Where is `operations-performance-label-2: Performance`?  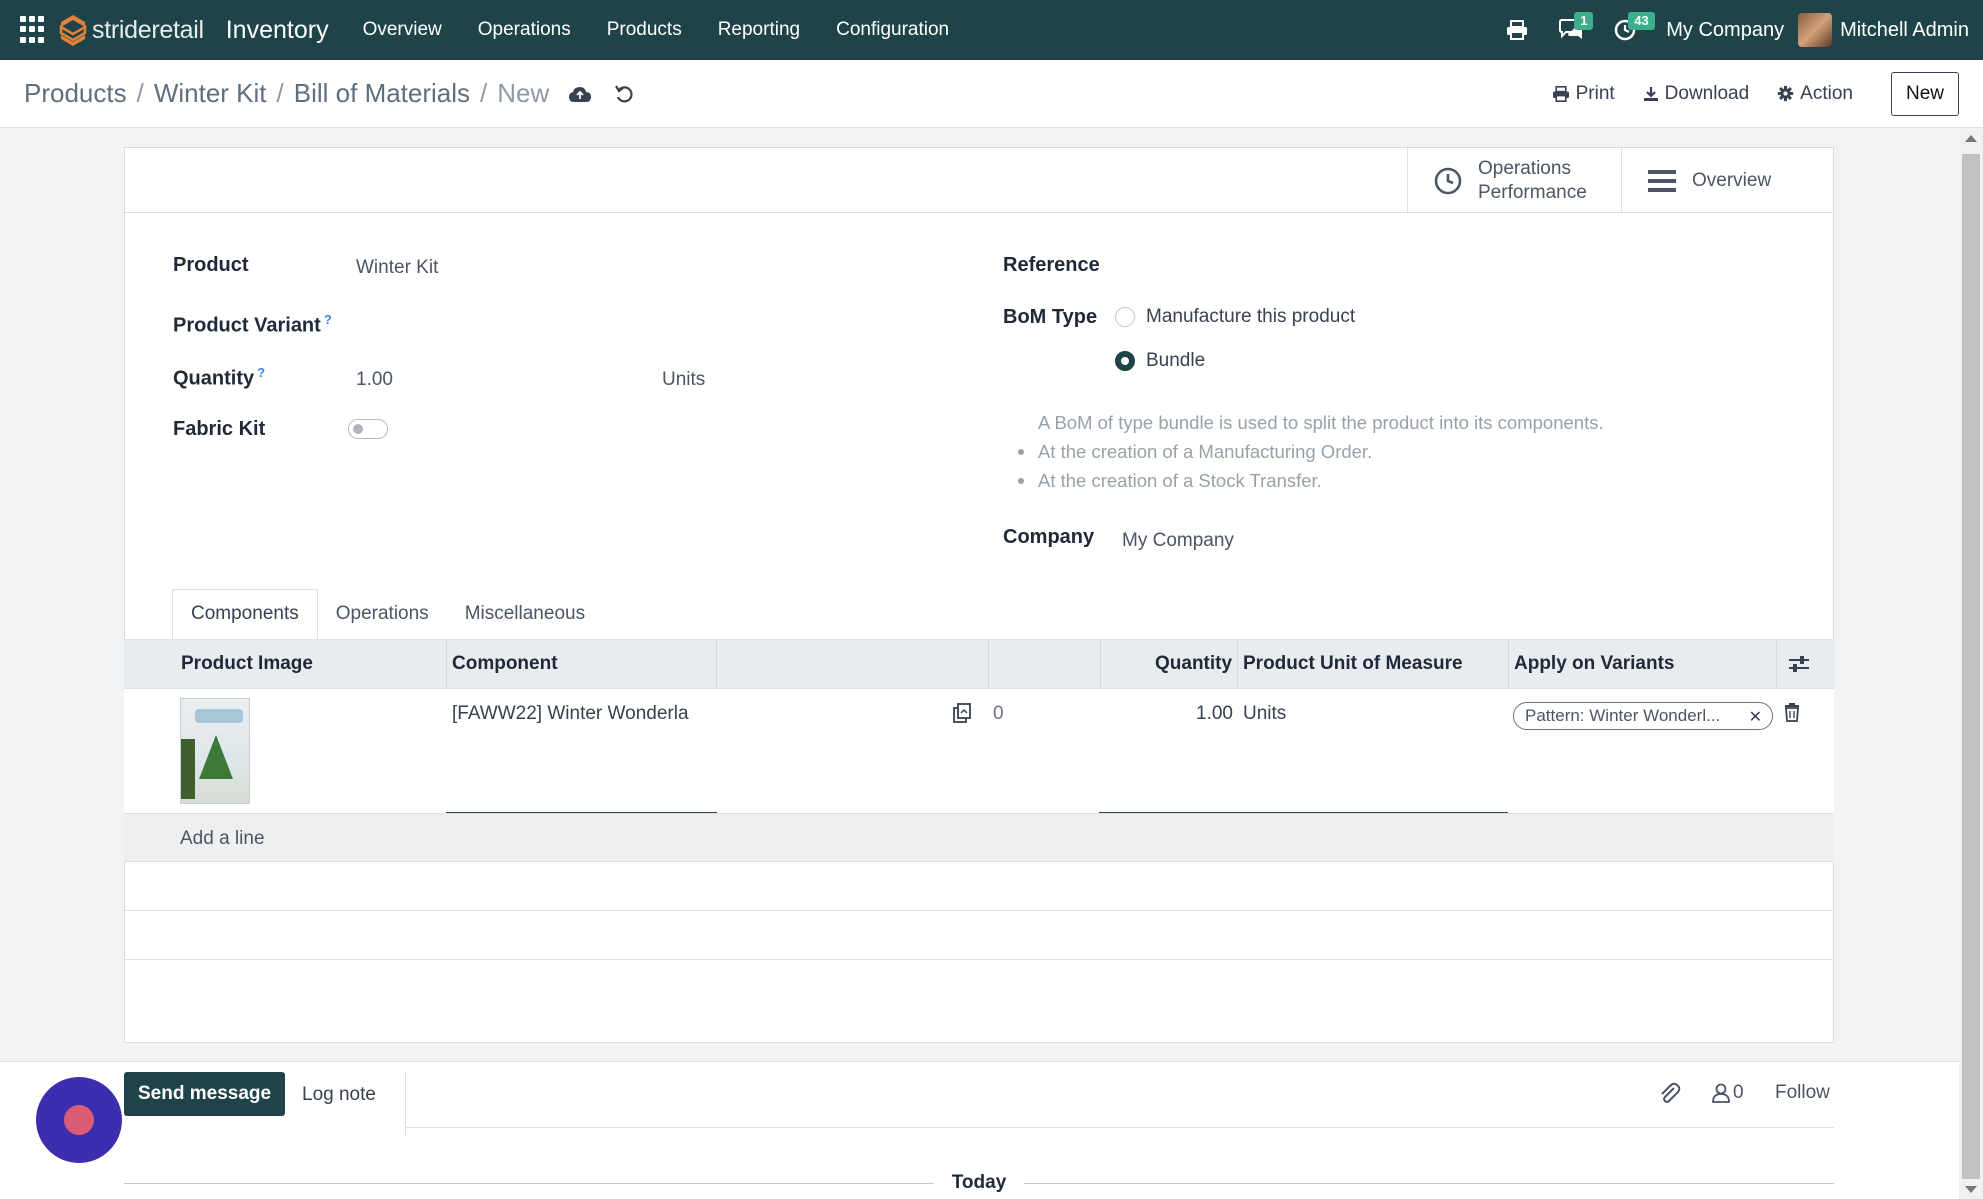
operations-performance-label-2: Performance is located at coordinates (1532, 192).